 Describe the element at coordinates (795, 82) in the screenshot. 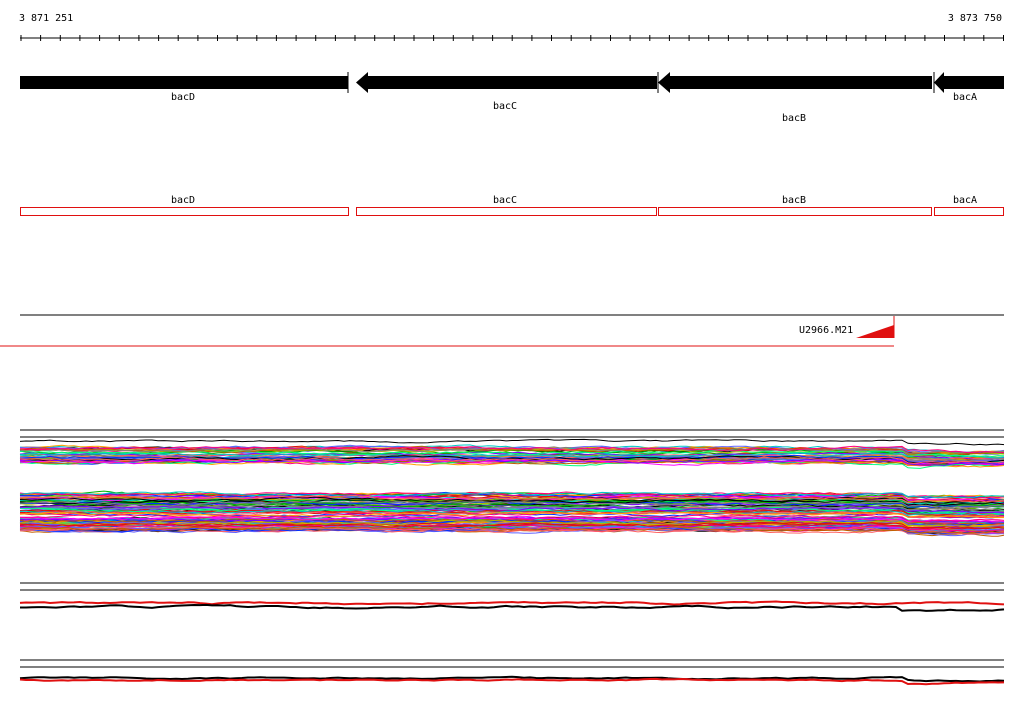

I see `gene-arrow-bacB` at that location.